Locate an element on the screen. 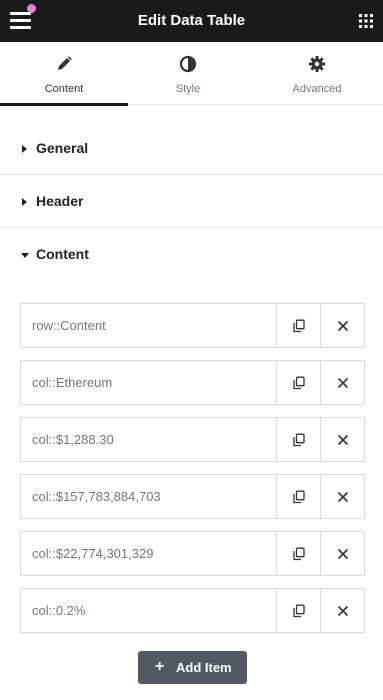 The height and width of the screenshot is (700, 383). repeater-item: col::$157,783,884,703 is located at coordinates (192, 496).